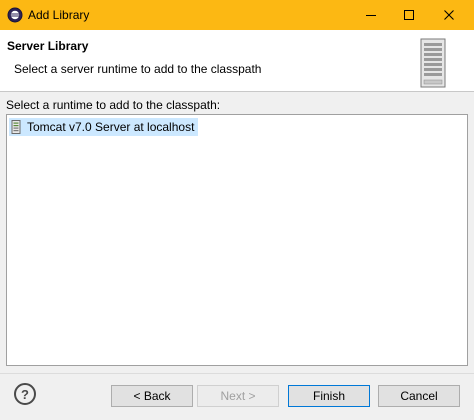  I want to click on next-button: Next >, so click(238, 396).